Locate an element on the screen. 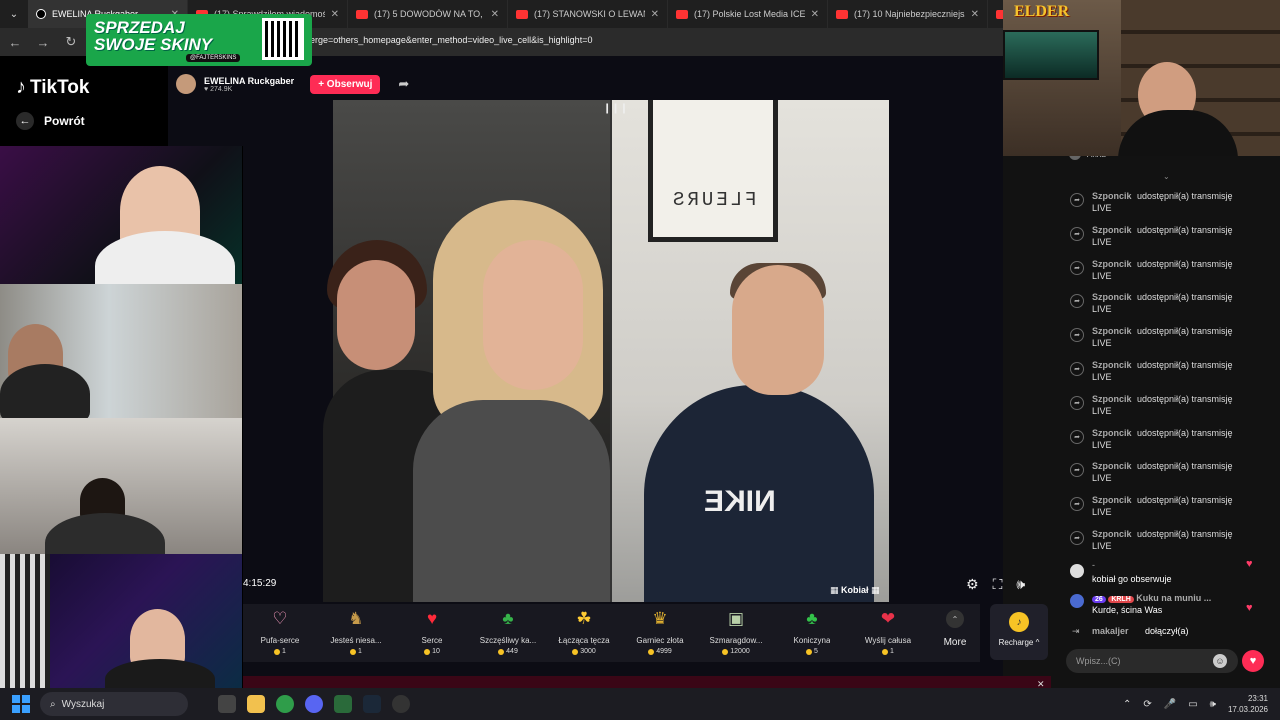  gift-item: ▣ Szmaragdow... 12000 is located at coordinates (736, 633).